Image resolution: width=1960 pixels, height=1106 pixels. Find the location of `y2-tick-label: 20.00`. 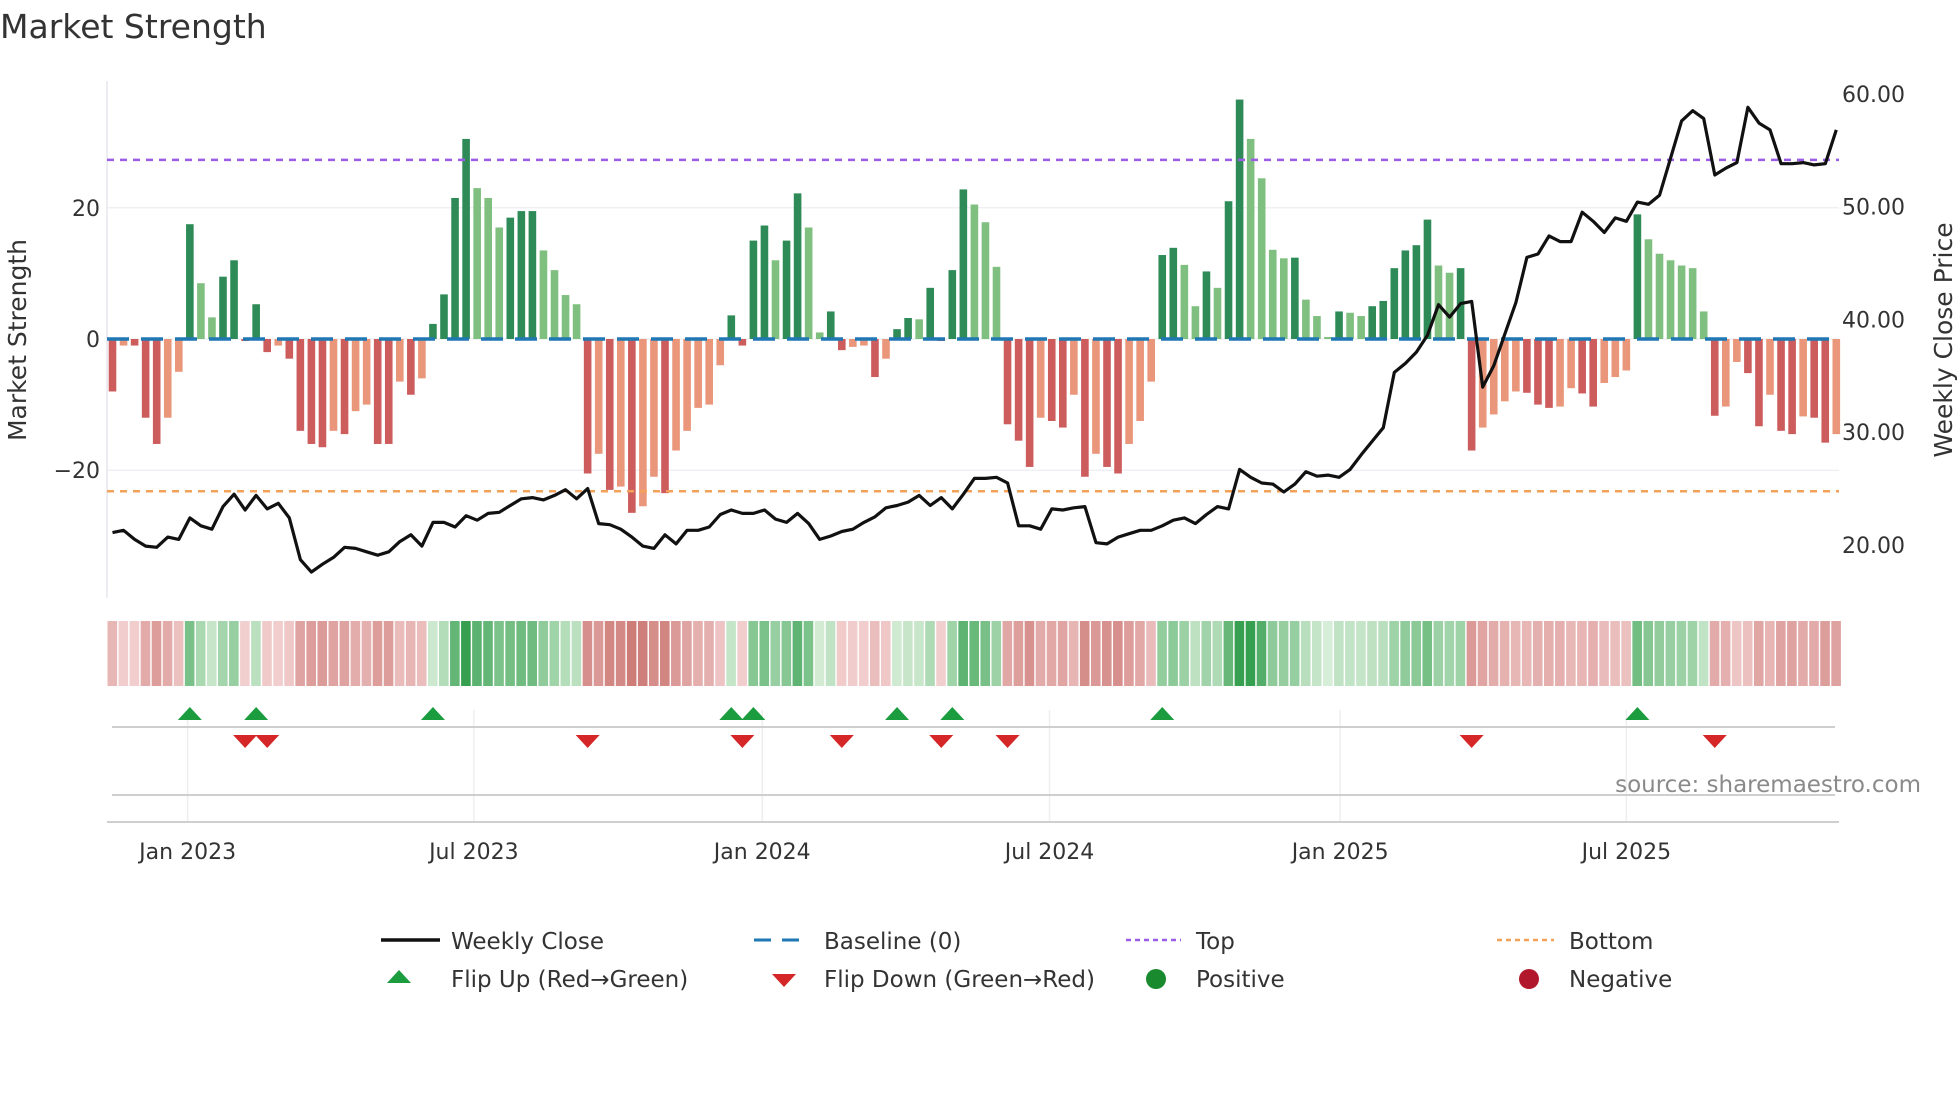

y2-tick-label: 20.00 is located at coordinates (1873, 546).